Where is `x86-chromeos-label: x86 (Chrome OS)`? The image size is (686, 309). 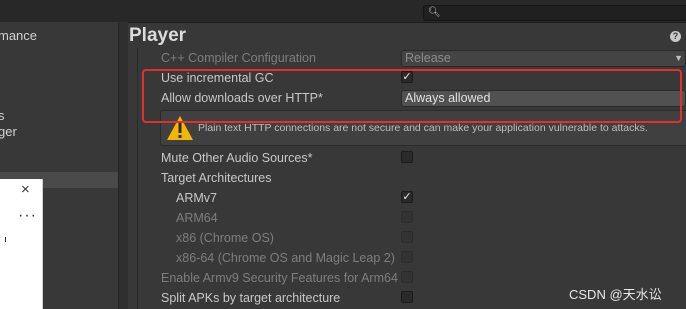 x86-chromeos-label: x86 (Chrome OS) is located at coordinates (225, 238).